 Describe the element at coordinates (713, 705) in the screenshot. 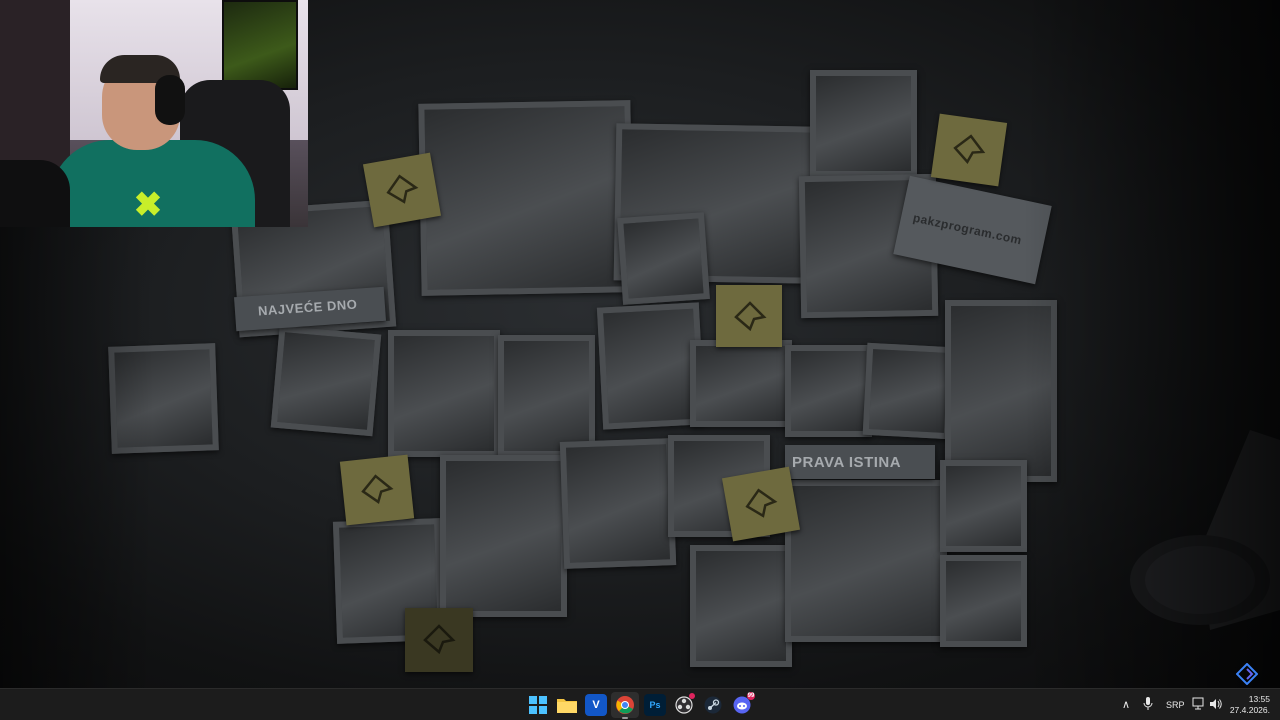

I see `steam-icon` at that location.